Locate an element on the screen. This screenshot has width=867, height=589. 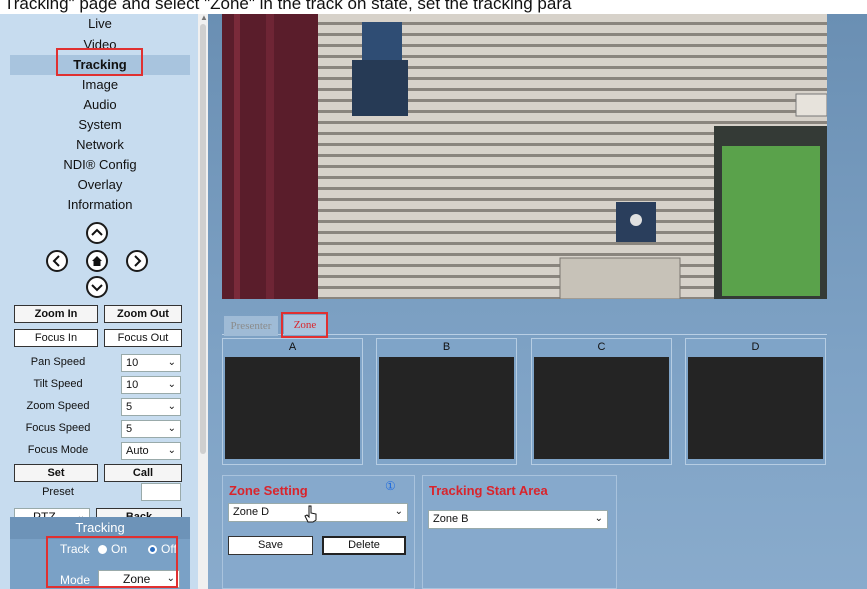
preset-input is located at coordinates (161, 492).